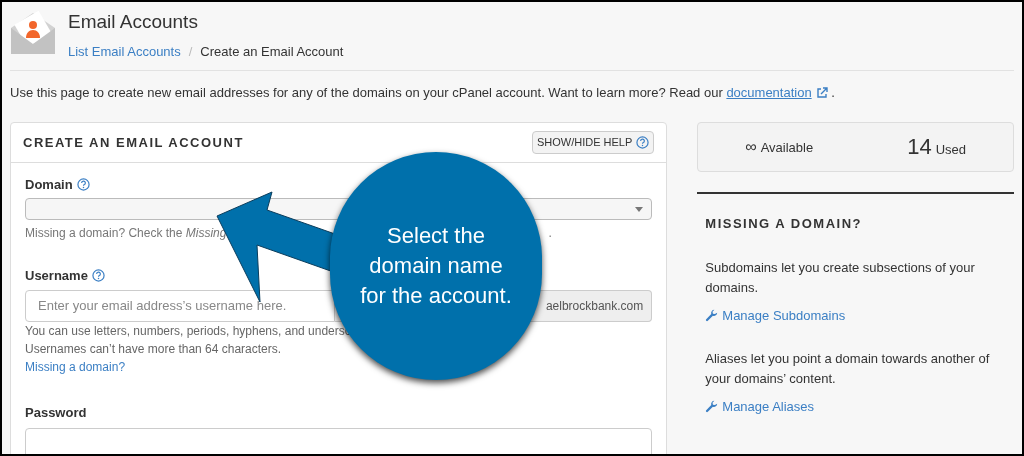 Image resolution: width=1024 pixels, height=456 pixels. What do you see at coordinates (855, 407) in the screenshot?
I see `sidebar-link: Manage Aliases` at bounding box center [855, 407].